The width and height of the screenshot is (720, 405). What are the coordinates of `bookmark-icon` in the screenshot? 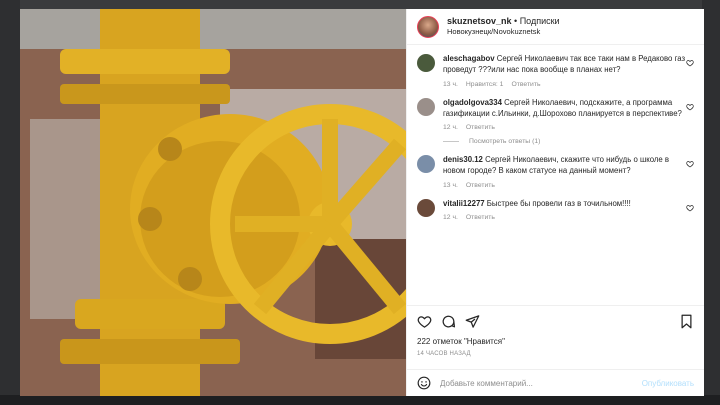 It's located at (686, 321).